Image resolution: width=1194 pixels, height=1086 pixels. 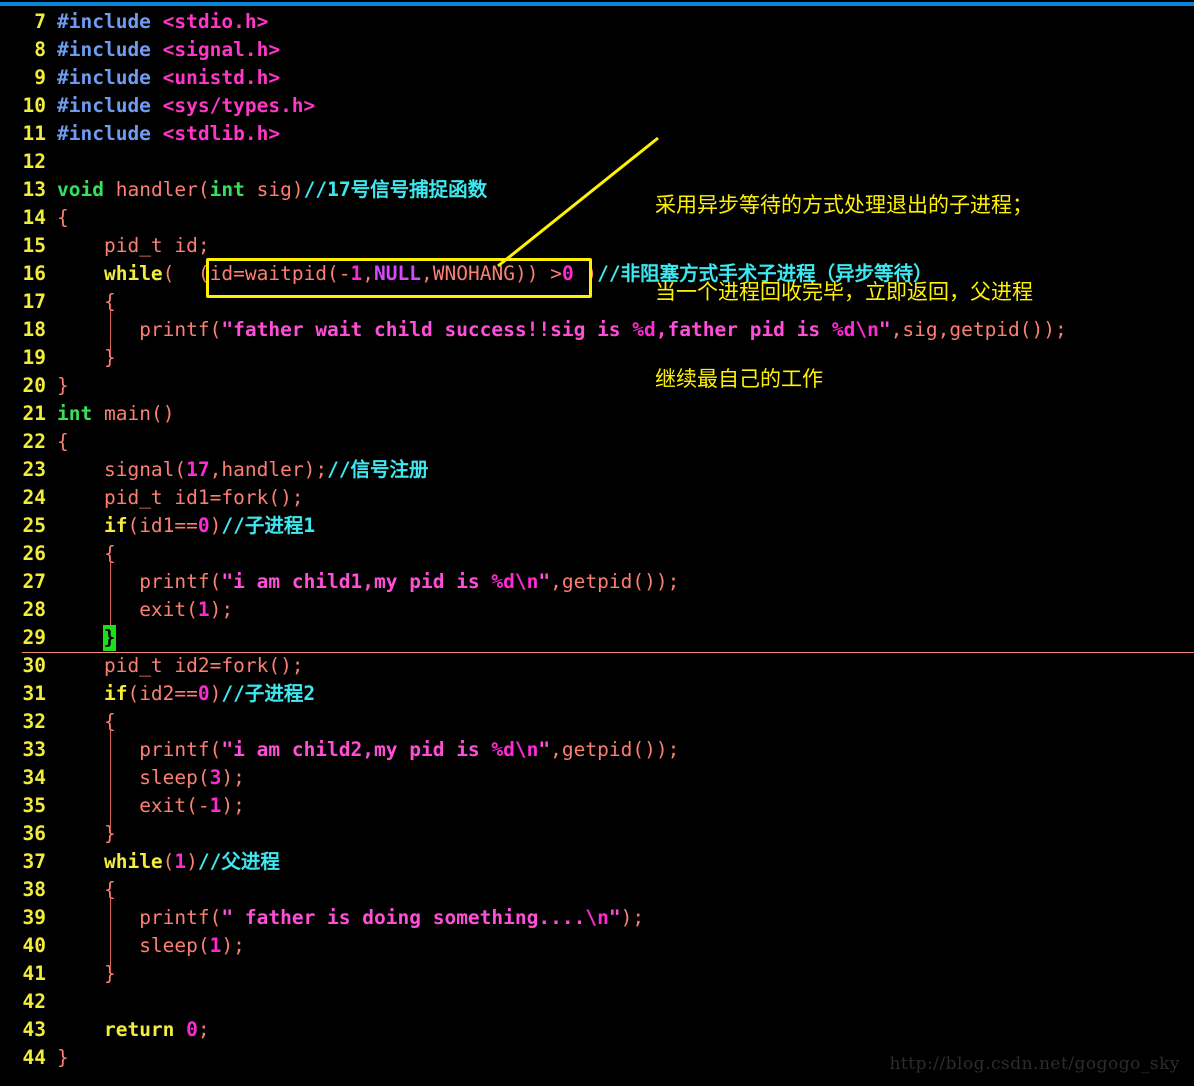 I want to click on code-token: <sys/types.h>, so click(x=239, y=105).